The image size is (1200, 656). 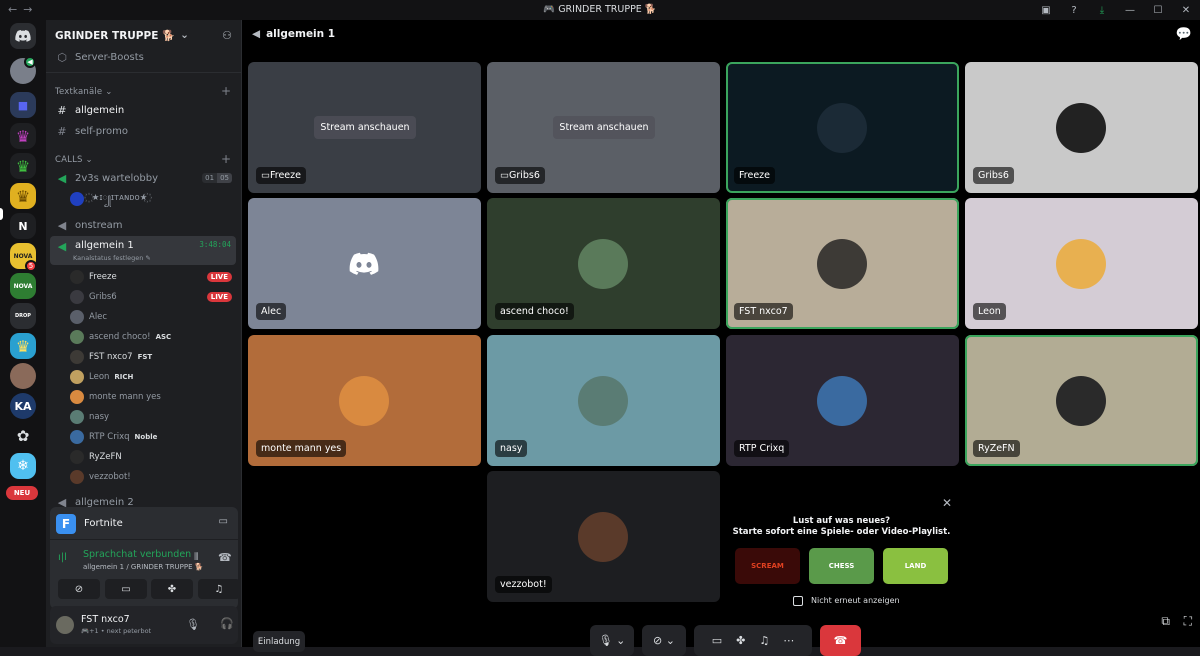 What do you see at coordinates (84, 92) in the screenshot?
I see `category-textkanaele: Textkanäle ⌄` at bounding box center [84, 92].